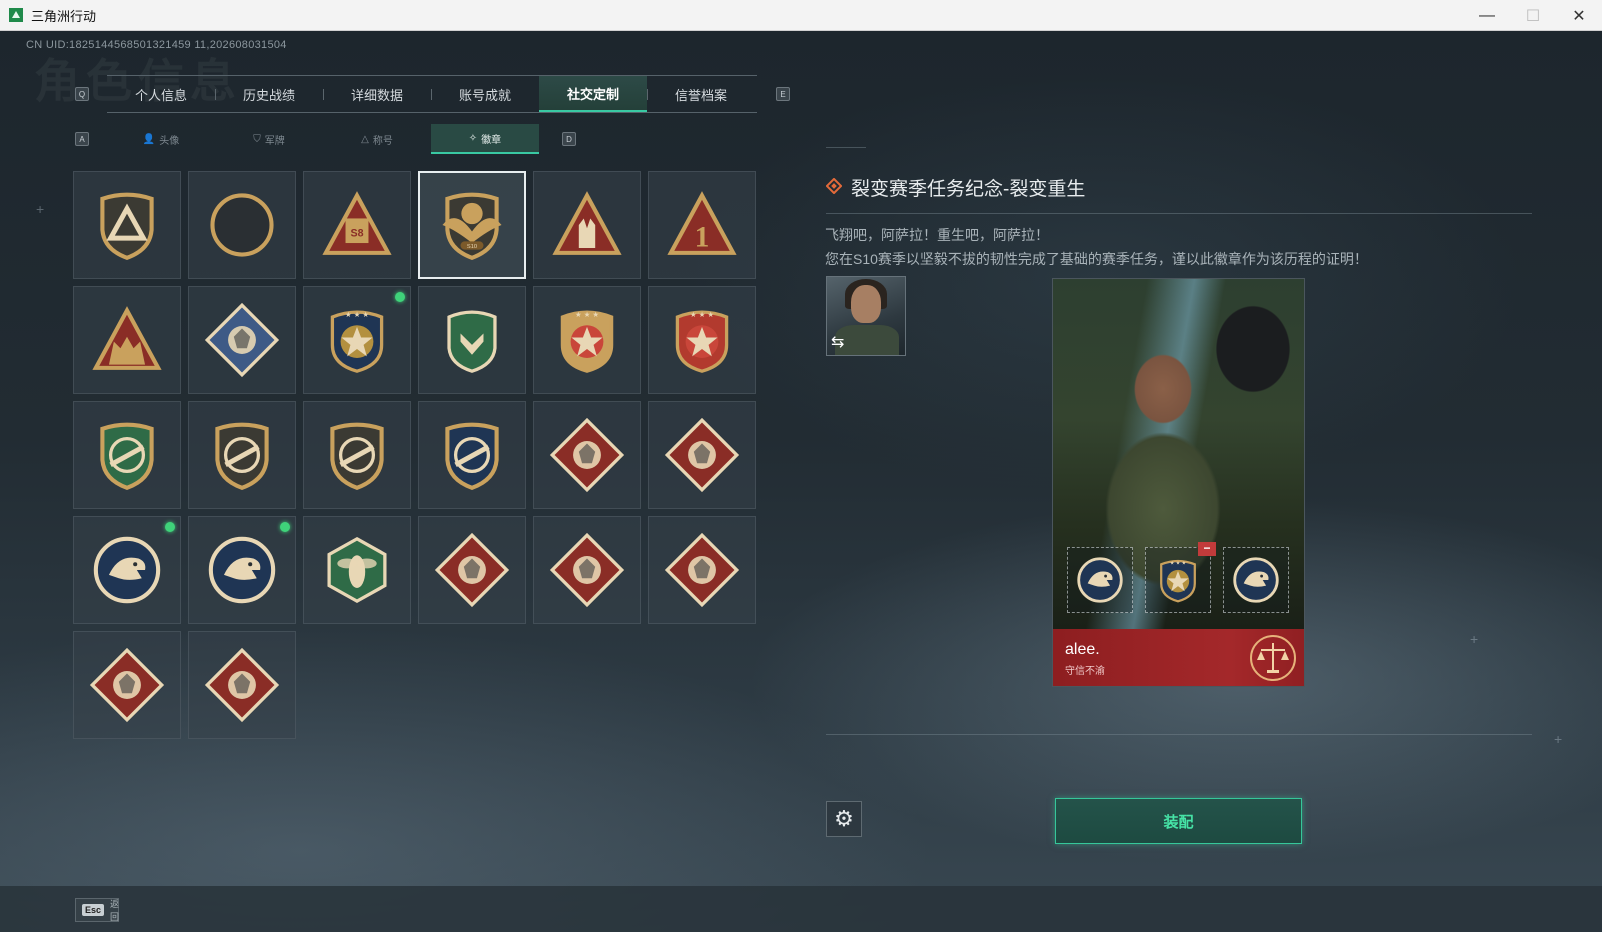 The image size is (1602, 932). Describe the element at coordinates (1178, 482) in the screenshot. I see `profile-card-preview: ★ ★ ★ − alee. 守信不渝` at that location.